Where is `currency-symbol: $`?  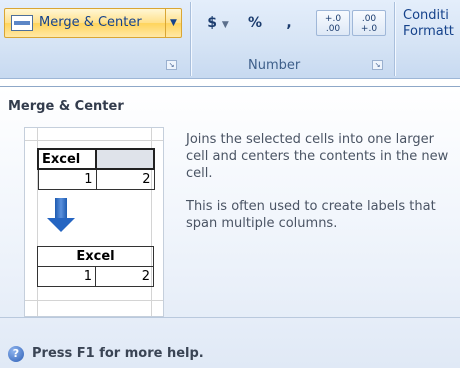 currency-symbol: $ is located at coordinates (212, 23).